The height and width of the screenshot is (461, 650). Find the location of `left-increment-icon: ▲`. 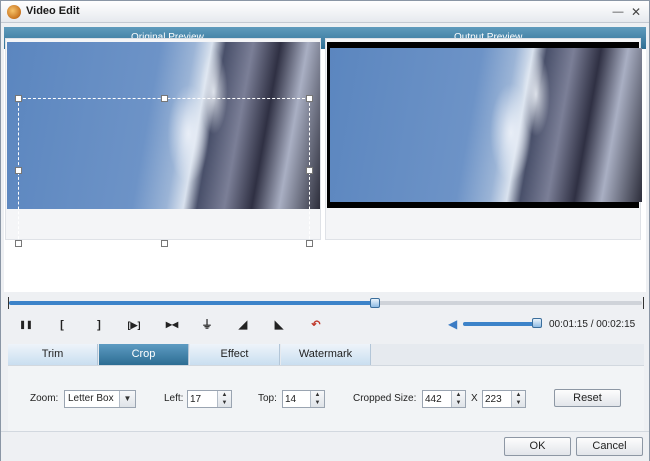

left-increment-icon: ▲ is located at coordinates (224, 395).